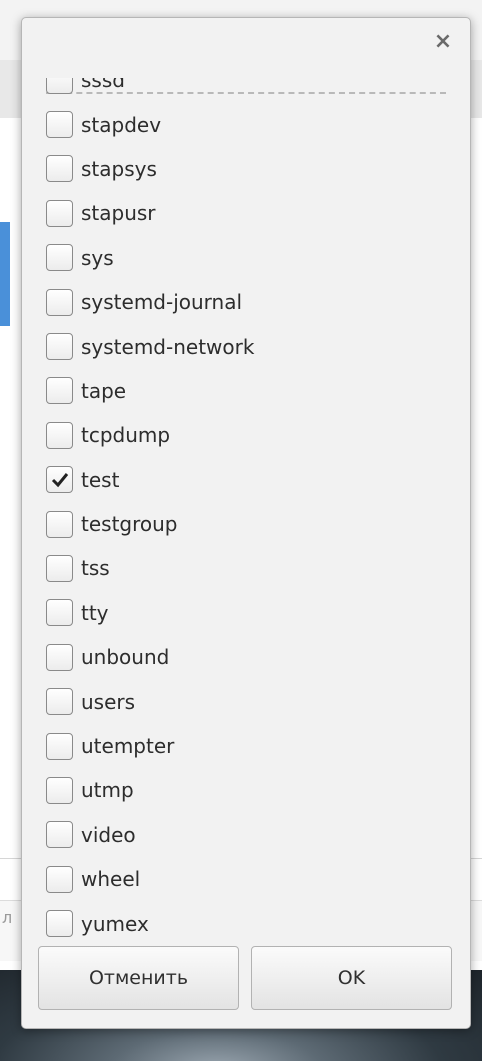  Describe the element at coordinates (150, 480) in the screenshot. I see `list-item: test` at that location.